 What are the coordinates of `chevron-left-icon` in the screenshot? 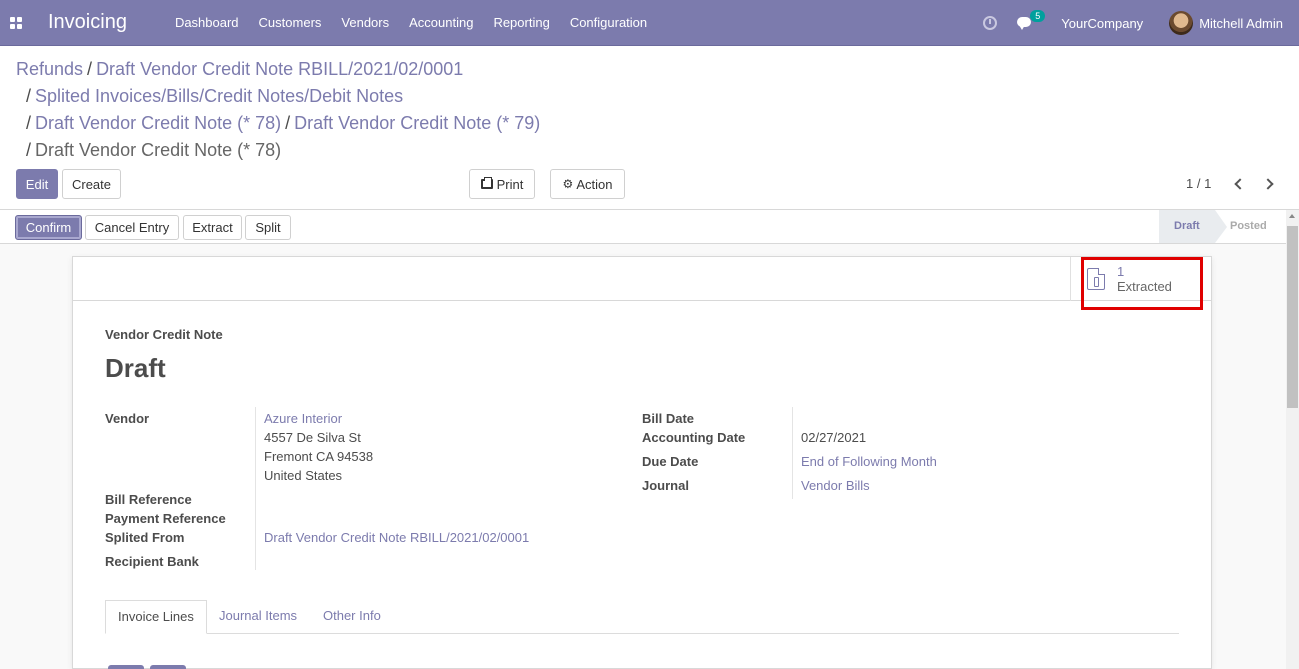 It's located at (1240, 184).